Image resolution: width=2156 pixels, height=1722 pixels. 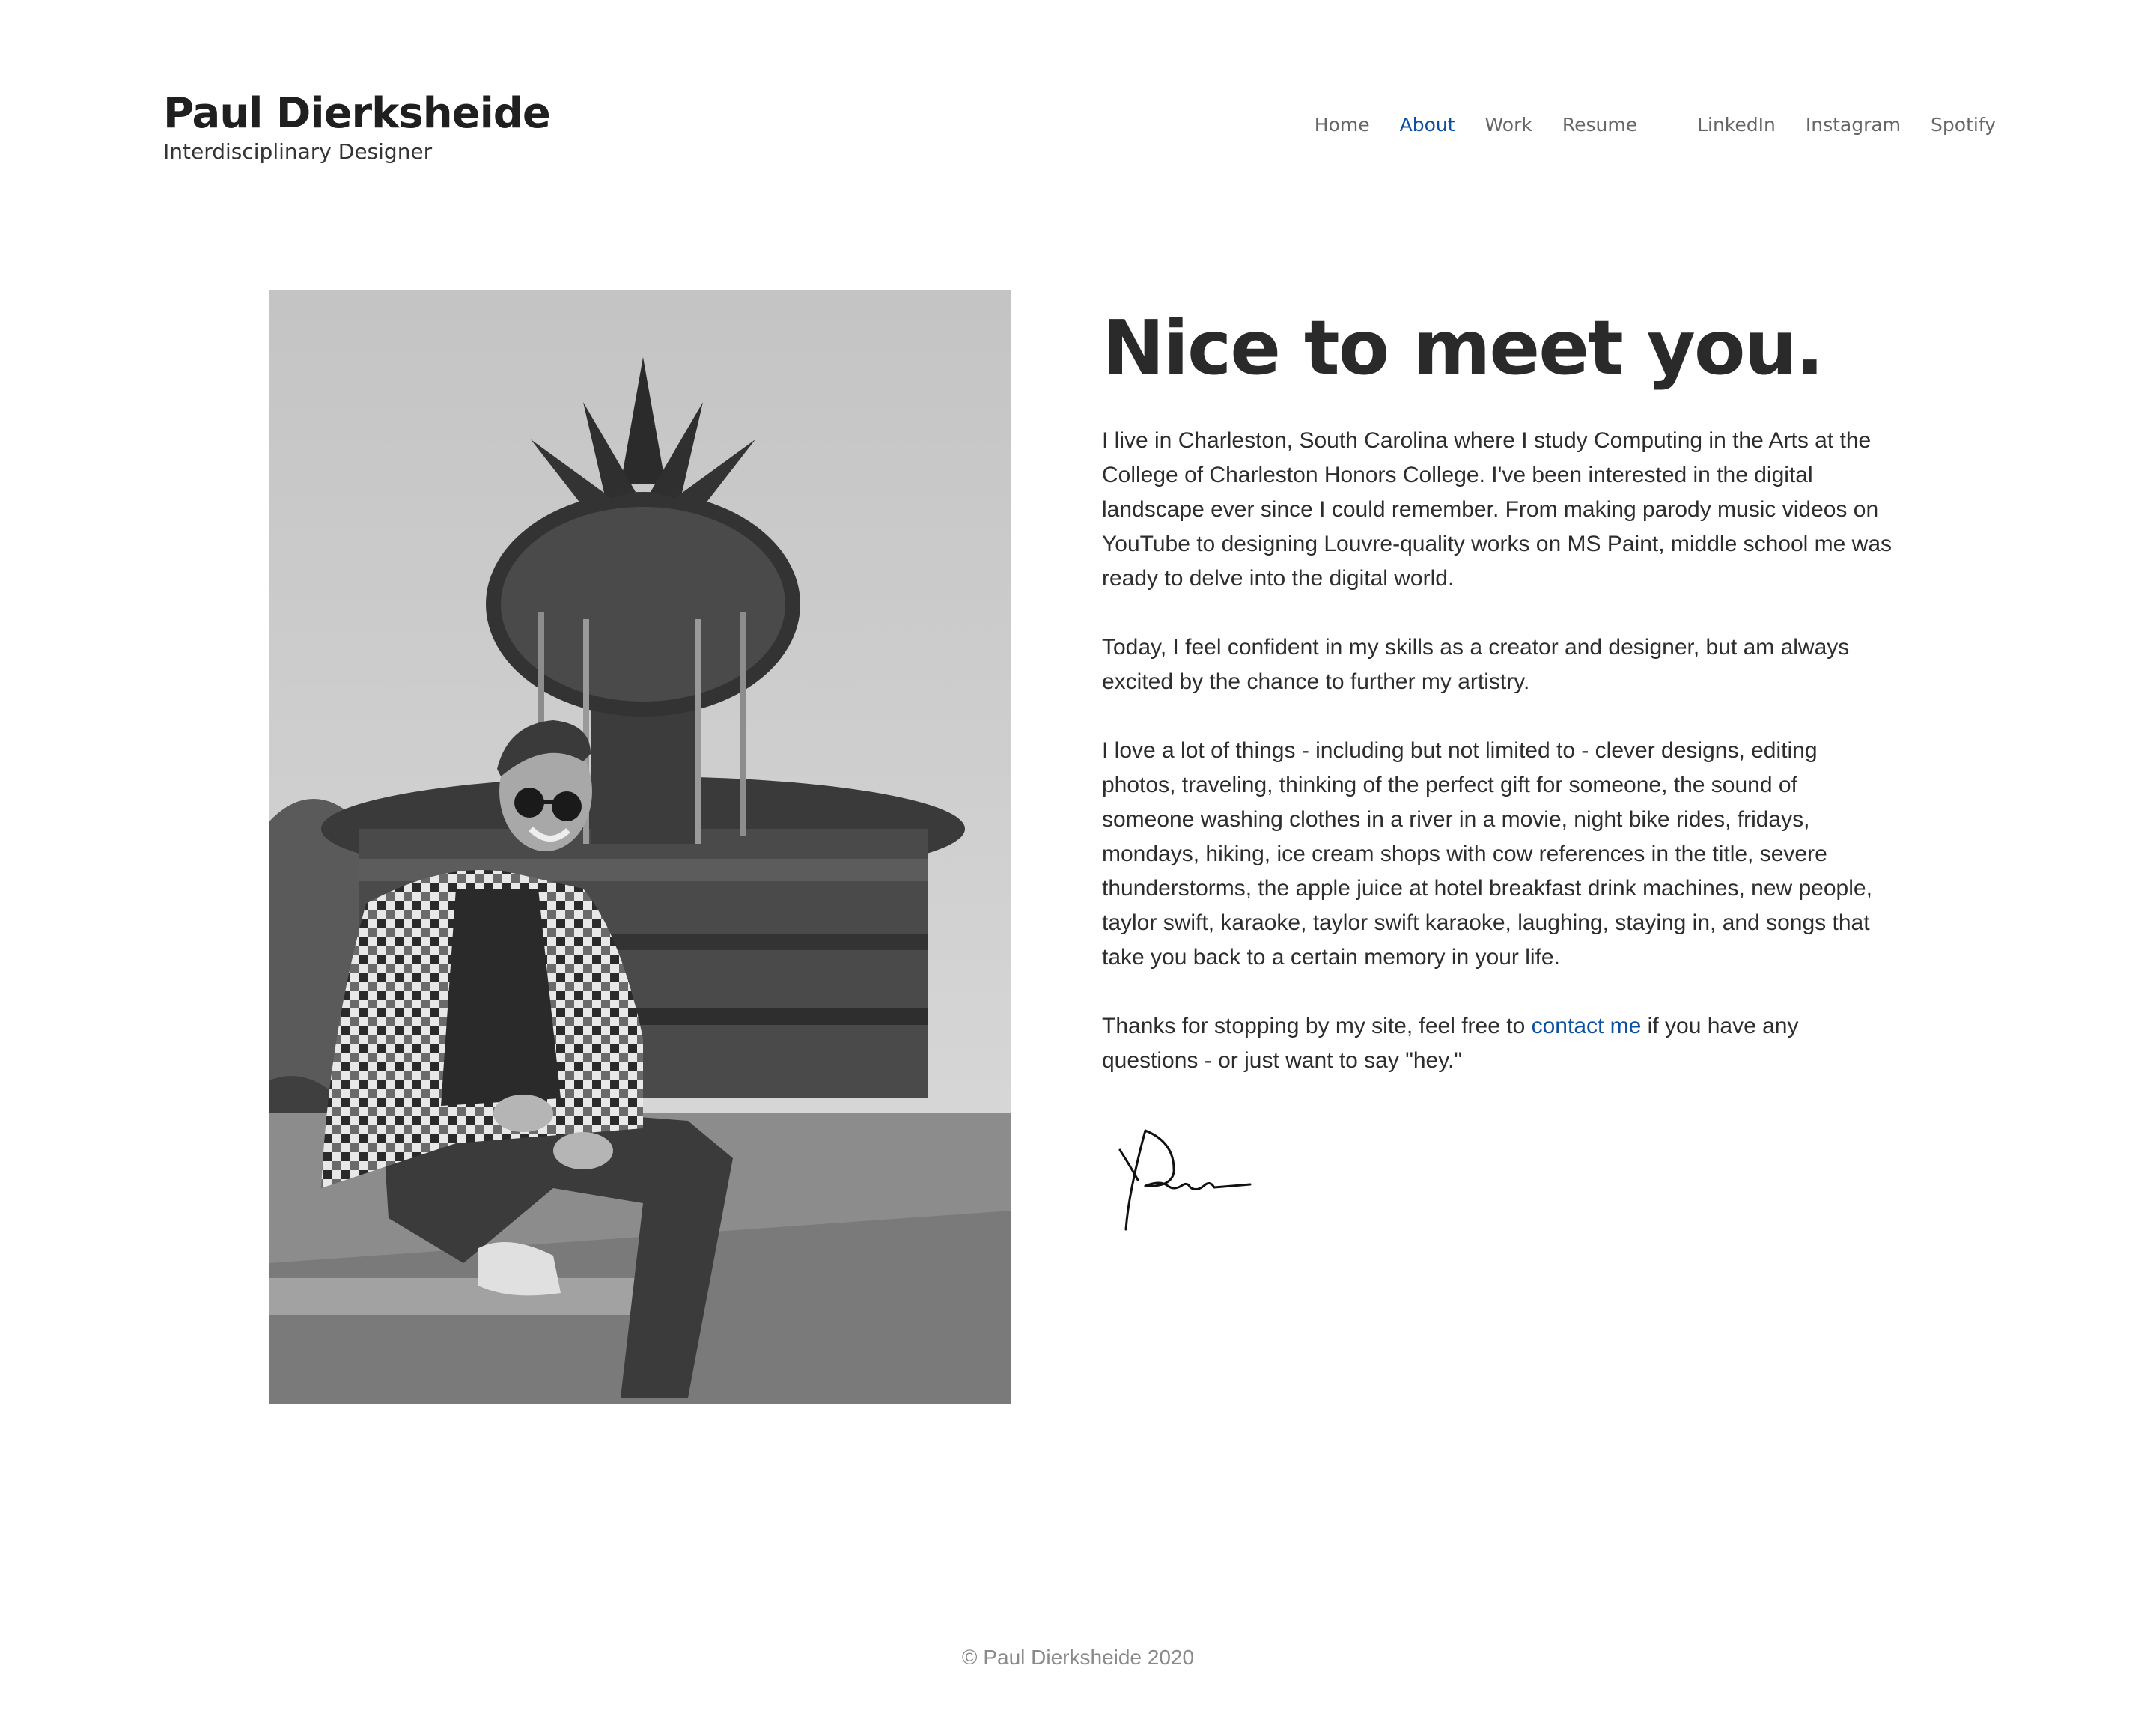 What do you see at coordinates (298, 152) in the screenshot?
I see `site-tagline: Interdisciplinary Designer` at bounding box center [298, 152].